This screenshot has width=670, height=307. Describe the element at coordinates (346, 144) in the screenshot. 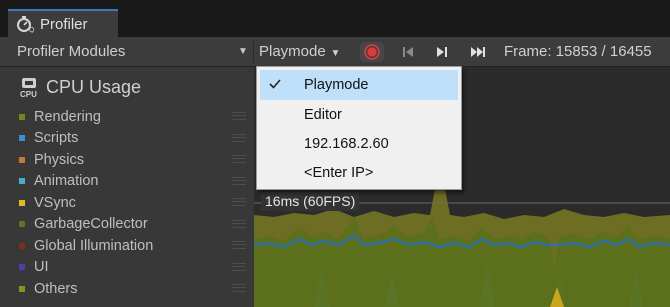

I see `dropdown-item-label: 192.168.2.60` at that location.